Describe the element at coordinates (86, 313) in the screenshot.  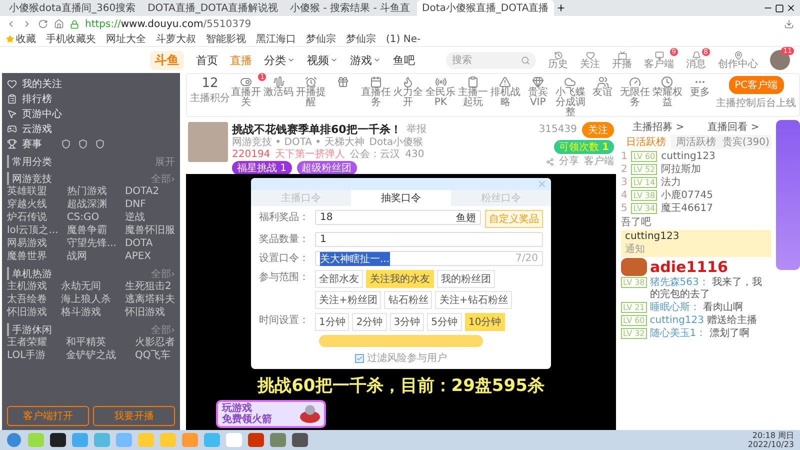
I see `category-link: 格斗游戏` at that location.